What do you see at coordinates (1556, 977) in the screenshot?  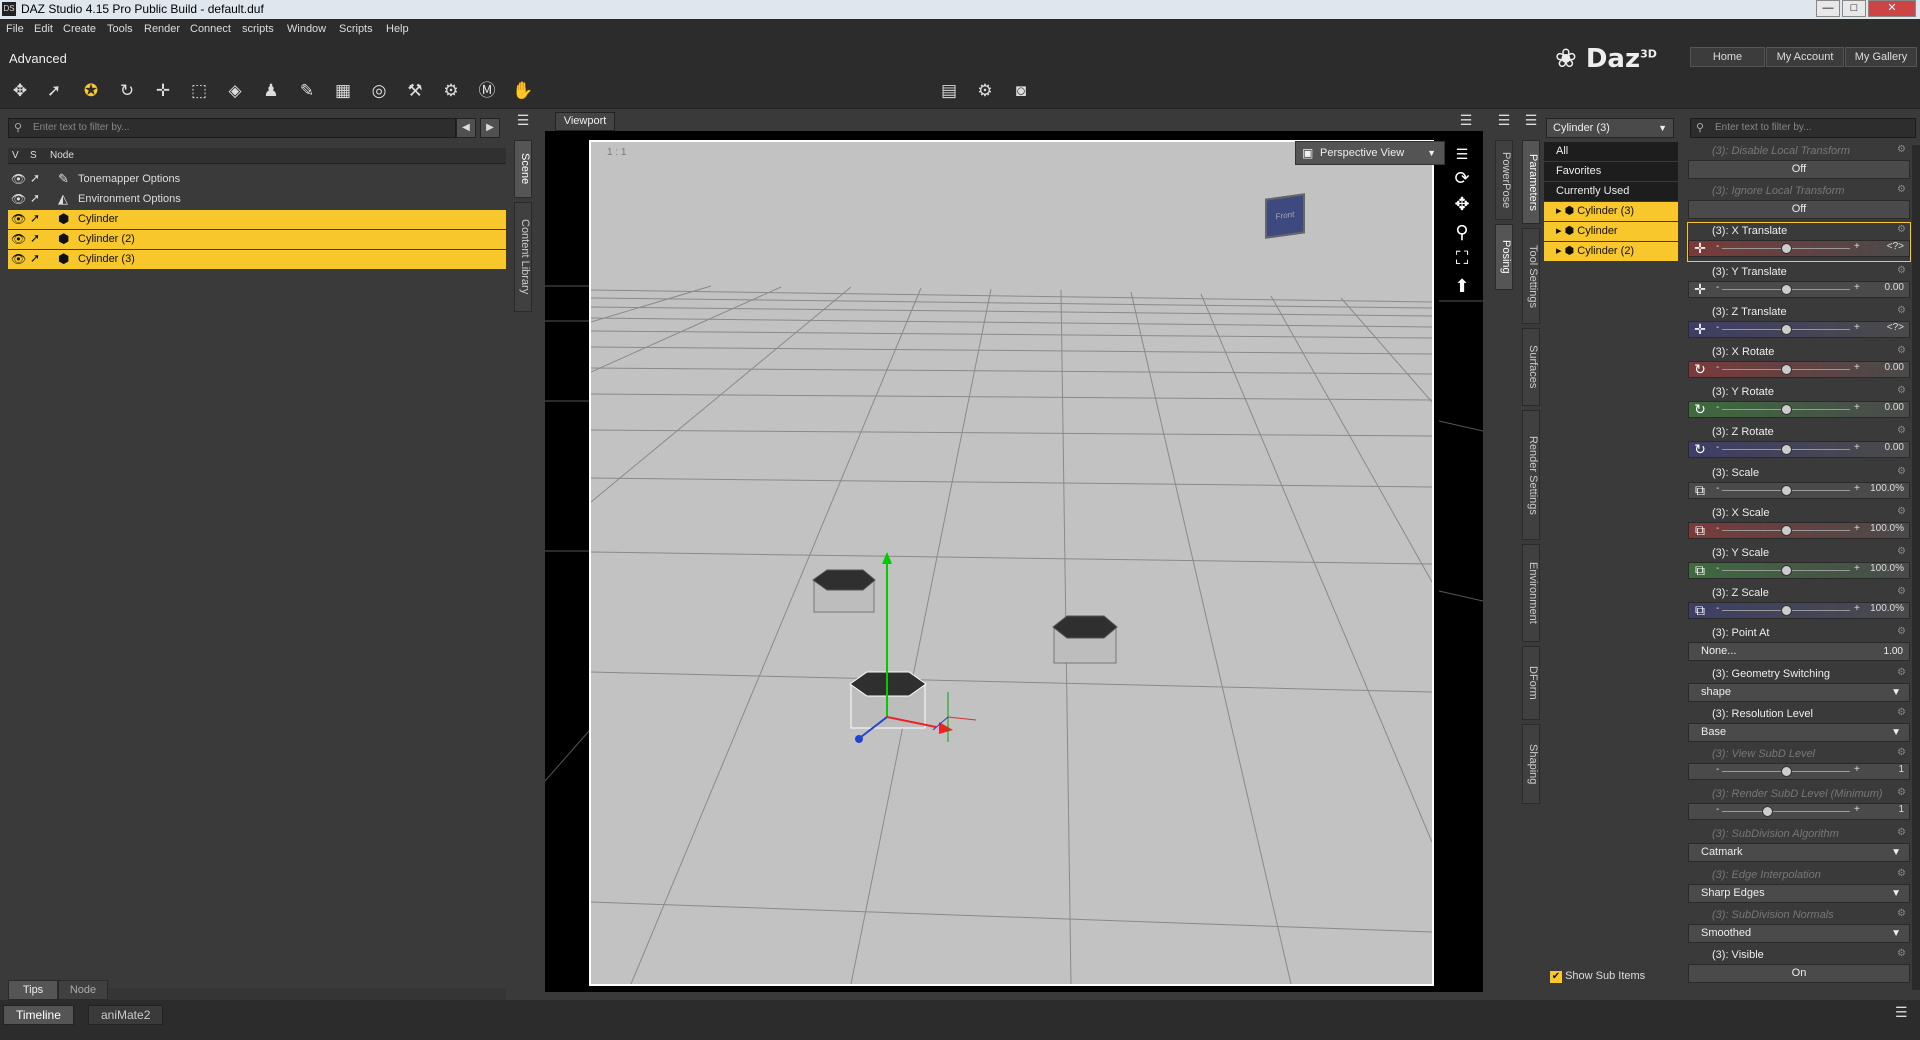 I see `checkbox-checked-icon: ✔` at bounding box center [1556, 977].